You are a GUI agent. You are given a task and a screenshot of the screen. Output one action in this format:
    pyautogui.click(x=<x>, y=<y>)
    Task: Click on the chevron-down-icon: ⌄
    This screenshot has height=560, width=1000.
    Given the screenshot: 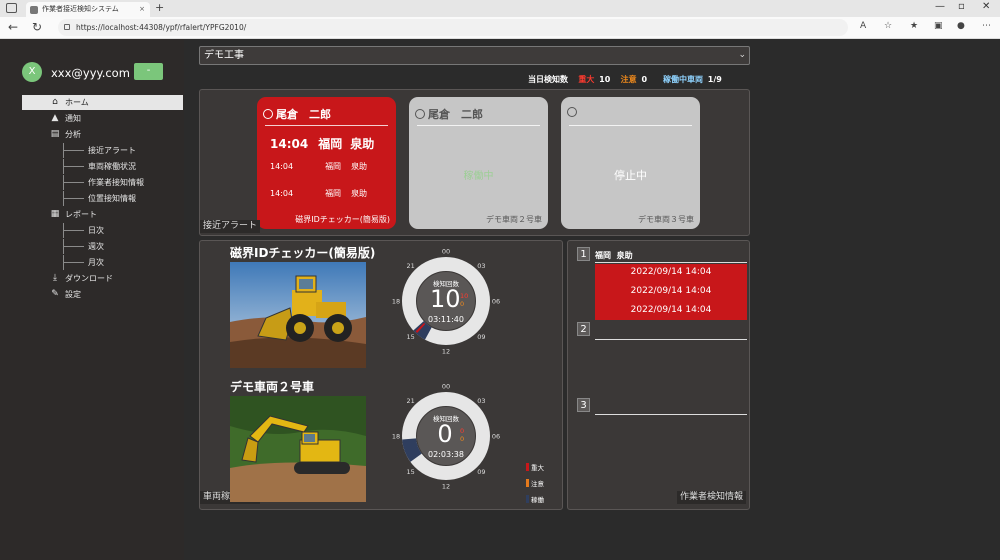 What is the action you would take?
    pyautogui.click(x=742, y=55)
    